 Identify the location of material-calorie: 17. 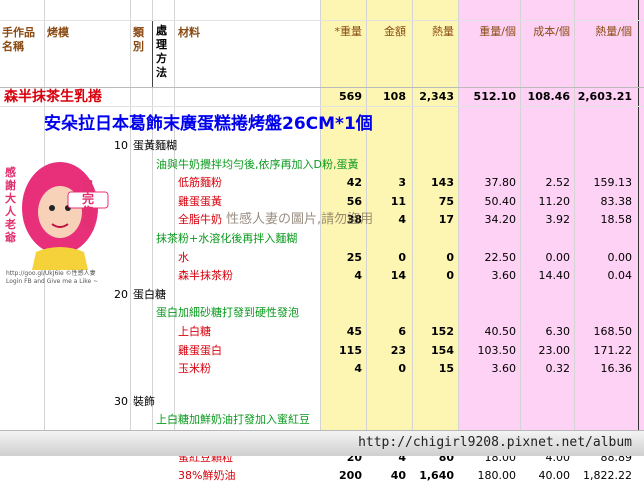
(433, 220).